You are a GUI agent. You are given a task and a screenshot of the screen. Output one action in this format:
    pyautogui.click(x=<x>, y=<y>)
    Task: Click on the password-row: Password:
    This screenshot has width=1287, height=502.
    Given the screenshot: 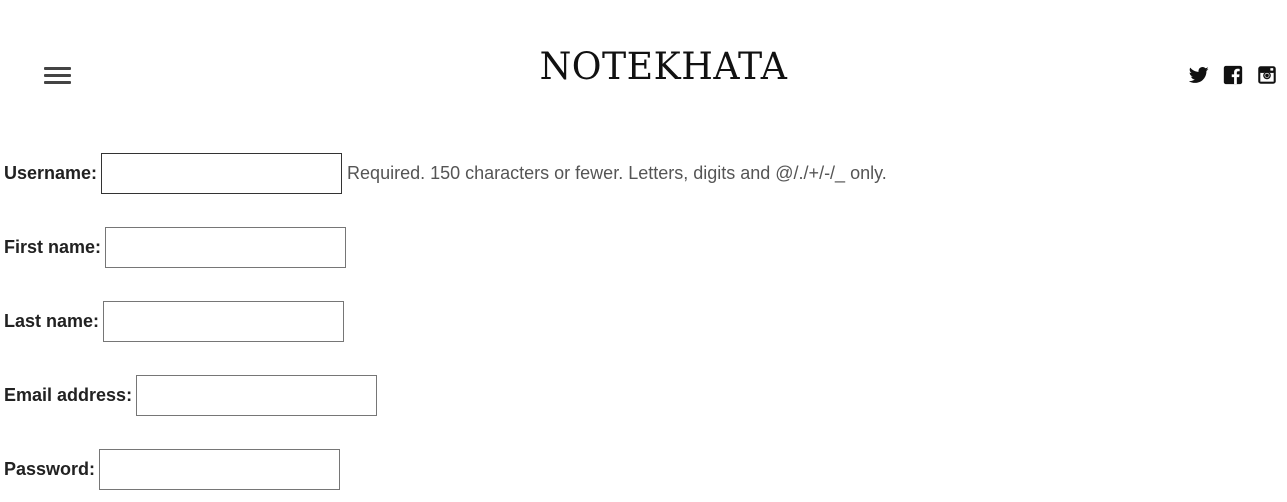 What is the action you would take?
    pyautogui.click(x=445, y=469)
    